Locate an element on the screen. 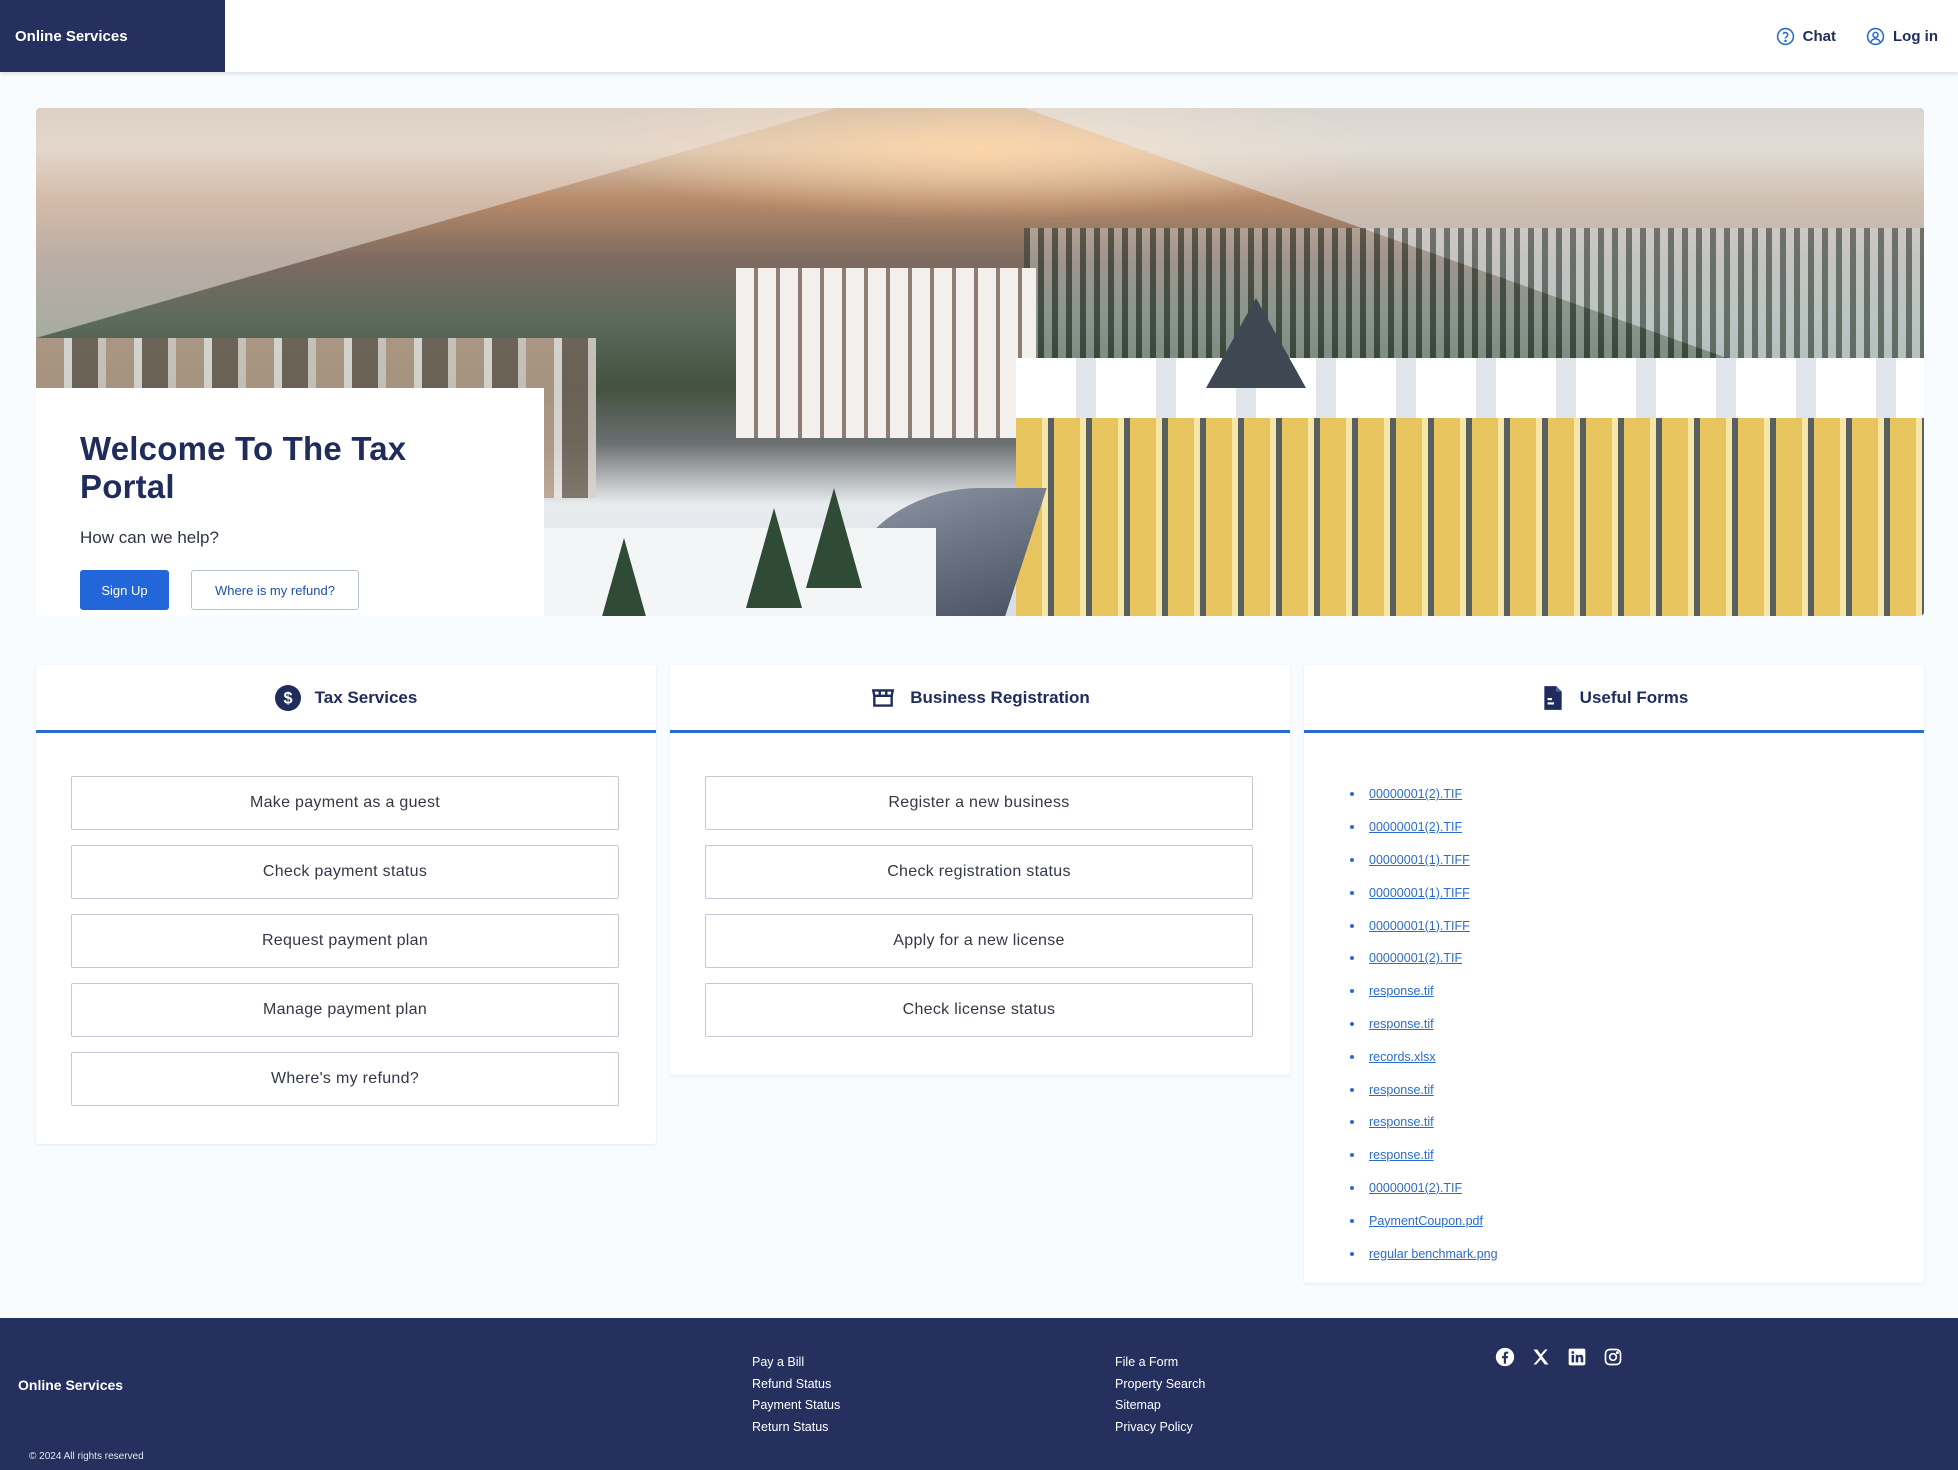  dollar-icon: $ is located at coordinates (287, 697).